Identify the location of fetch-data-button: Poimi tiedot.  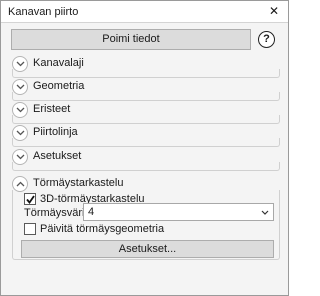
(131, 39).